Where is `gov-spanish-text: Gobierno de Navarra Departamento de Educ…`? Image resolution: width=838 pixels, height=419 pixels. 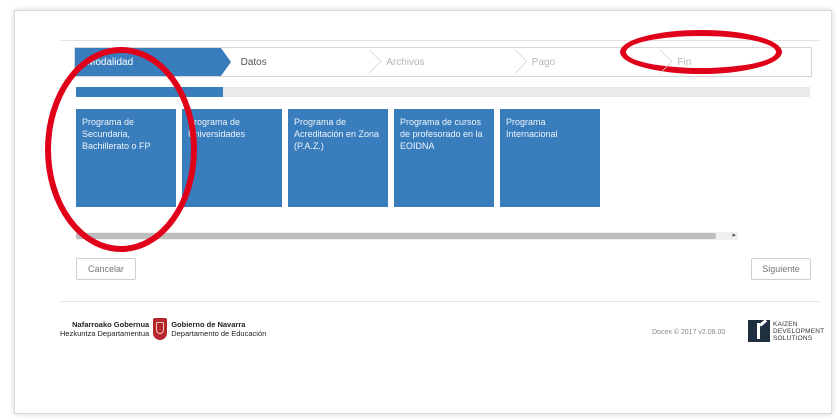
gov-spanish-text: Gobierno de Navarra Departamento de Educ… is located at coordinates (218, 329).